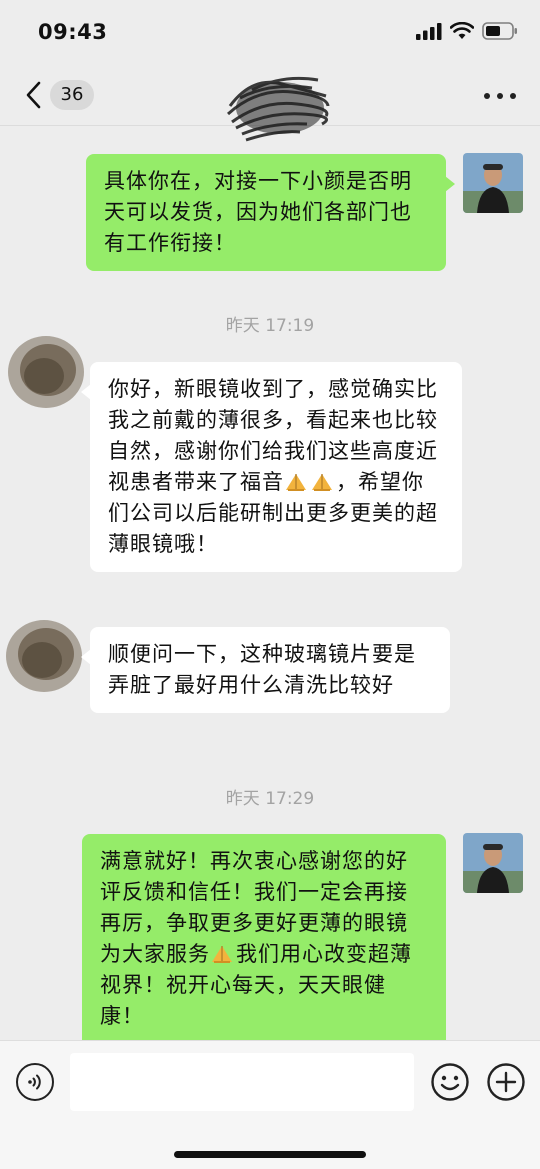  Describe the element at coordinates (242, 1082) in the screenshot. I see `message-text-input` at that location.